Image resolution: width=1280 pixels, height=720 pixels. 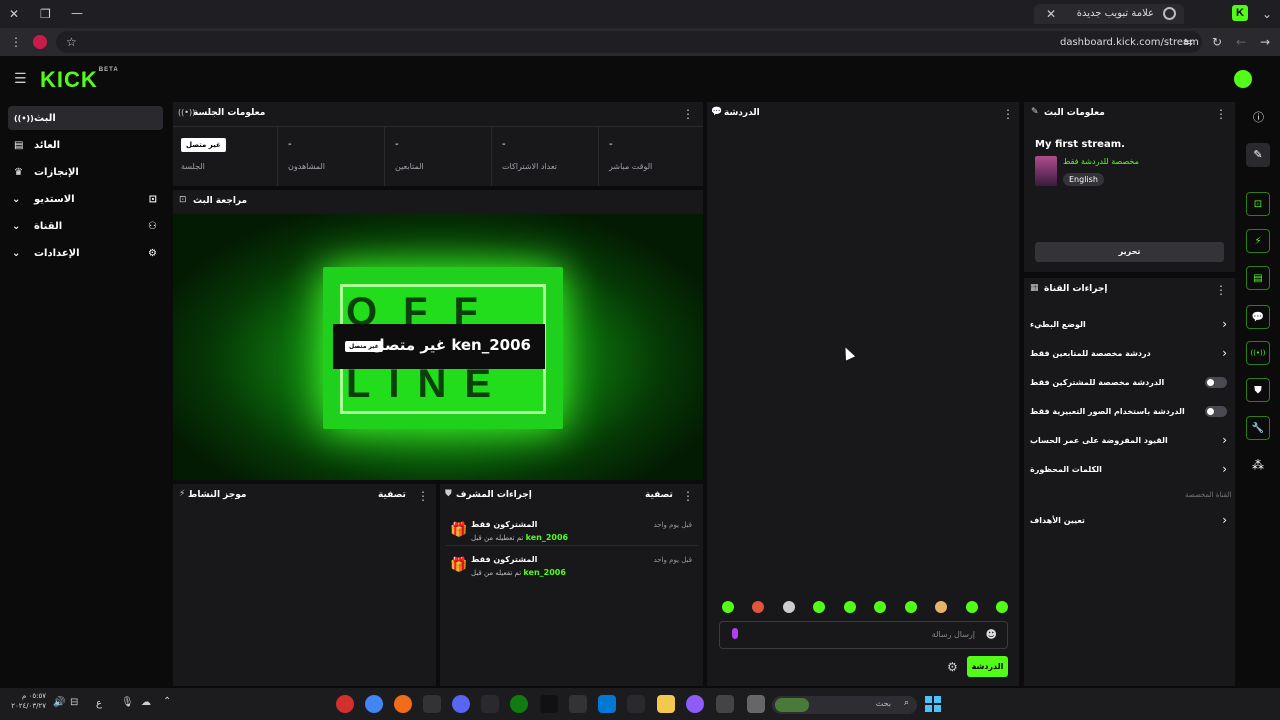 I want to click on browser-tab: ✕ علامة تبويب جديدة, so click(x=1109, y=14).